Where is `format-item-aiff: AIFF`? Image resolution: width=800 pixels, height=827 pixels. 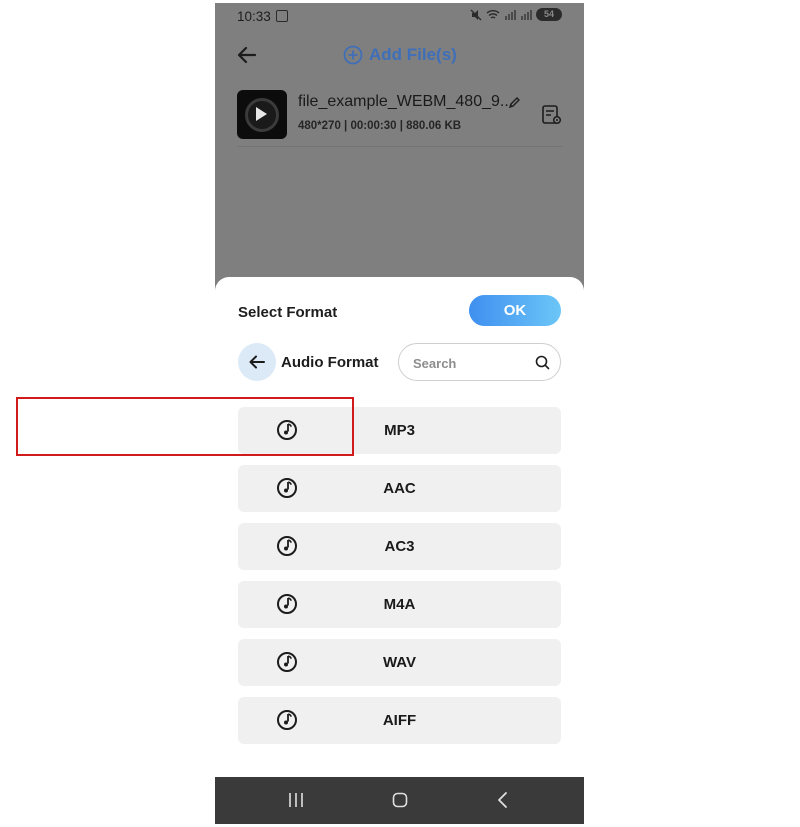
format-item-aiff: AIFF is located at coordinates (399, 720).